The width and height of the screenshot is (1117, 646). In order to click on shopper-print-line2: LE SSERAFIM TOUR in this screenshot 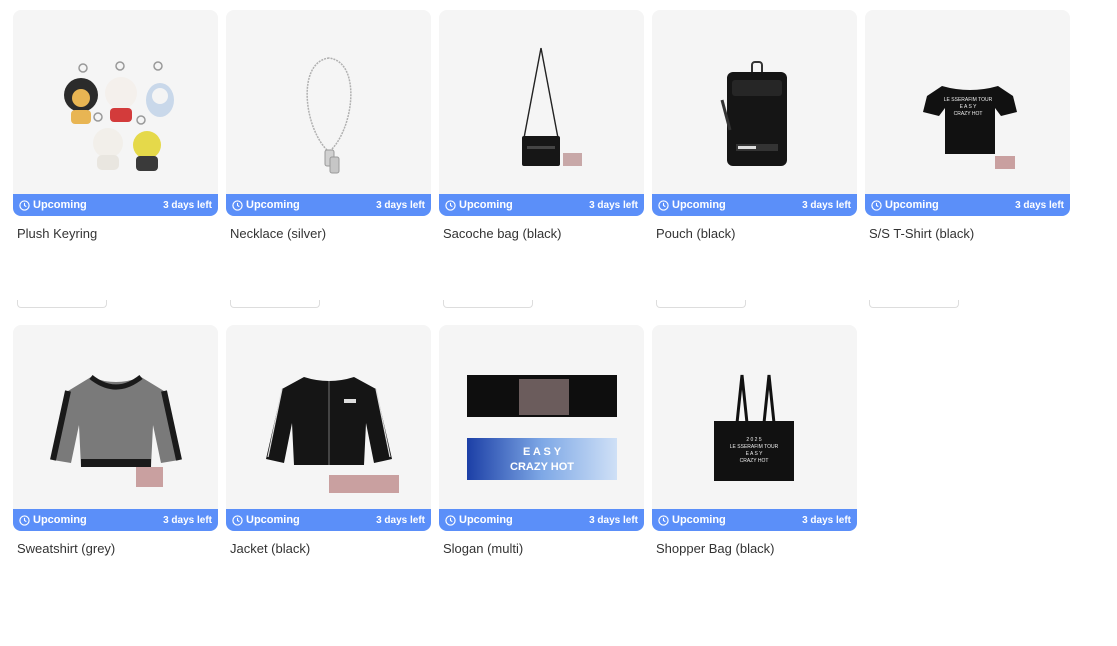, I will do `click(754, 447)`.